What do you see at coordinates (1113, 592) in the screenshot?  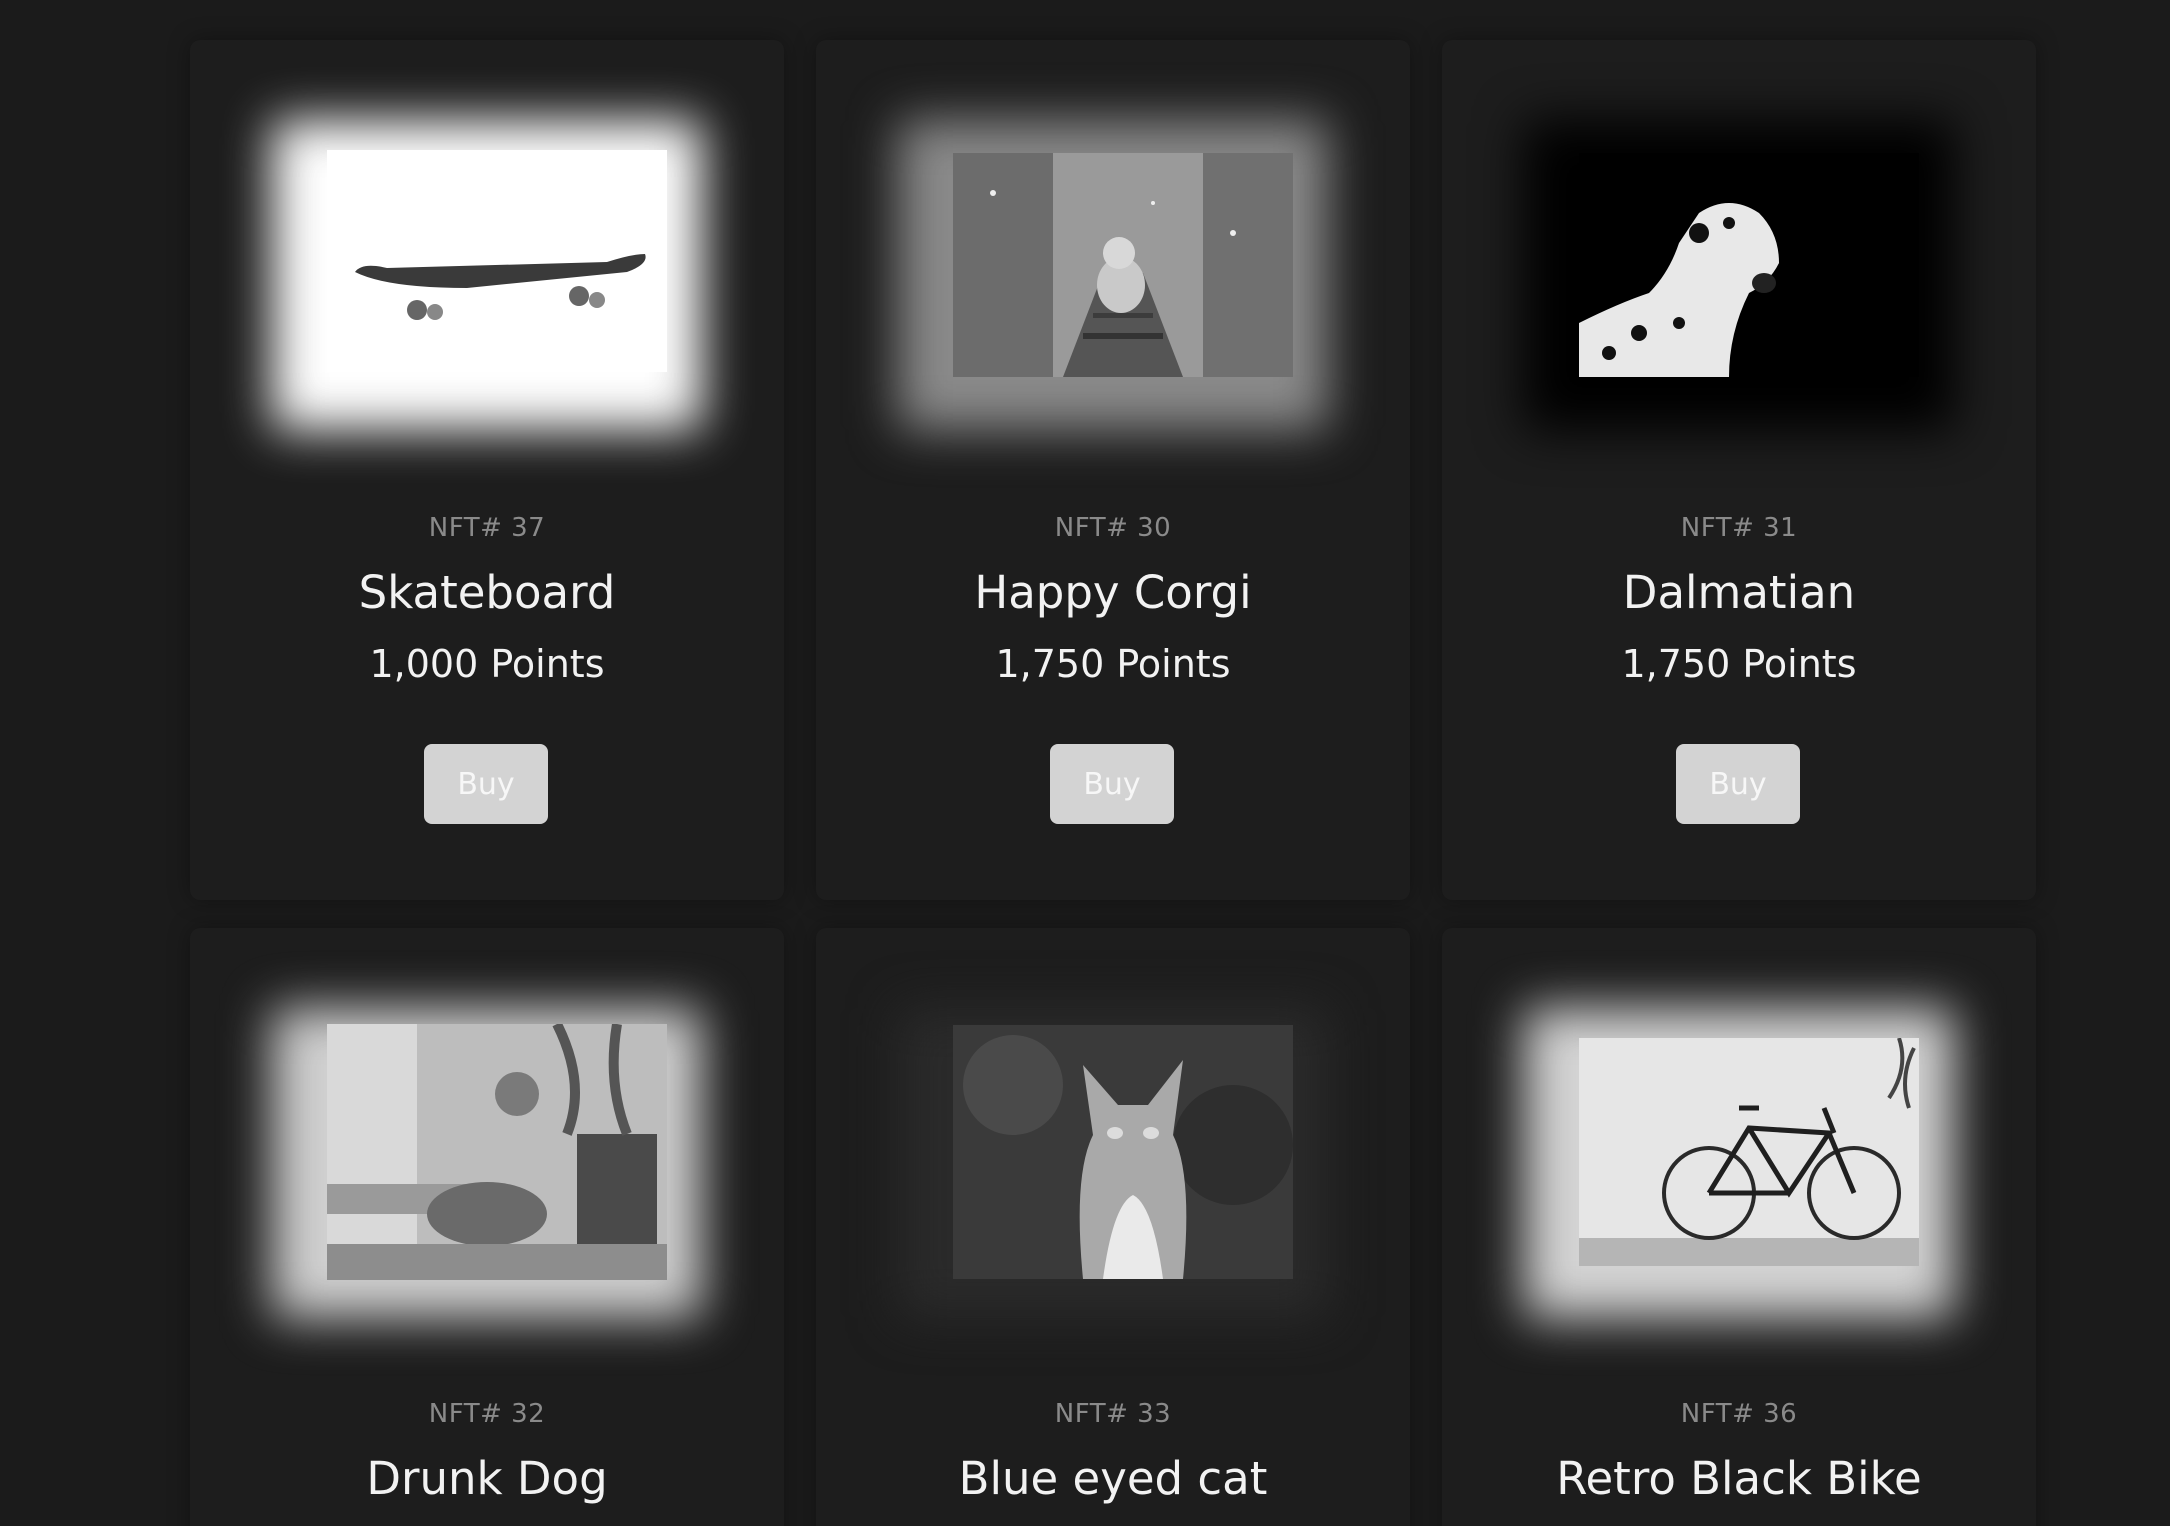 I see `nft-name: Happy Corgi` at bounding box center [1113, 592].